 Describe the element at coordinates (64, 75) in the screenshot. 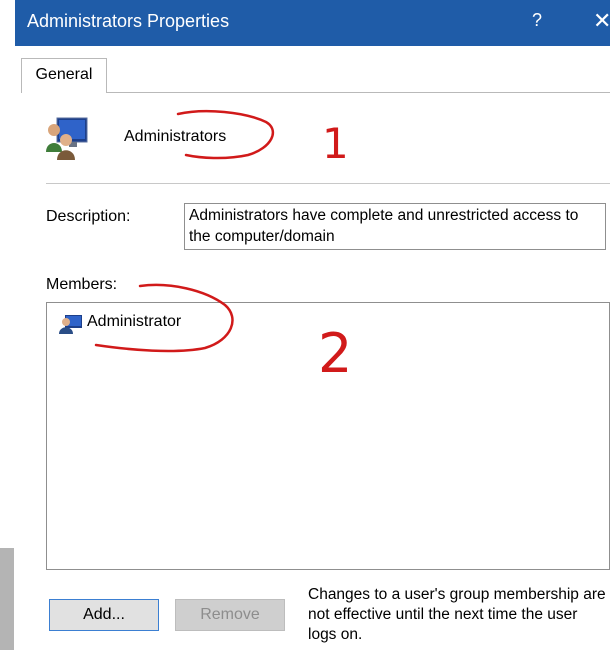

I see `tab-general: General` at that location.